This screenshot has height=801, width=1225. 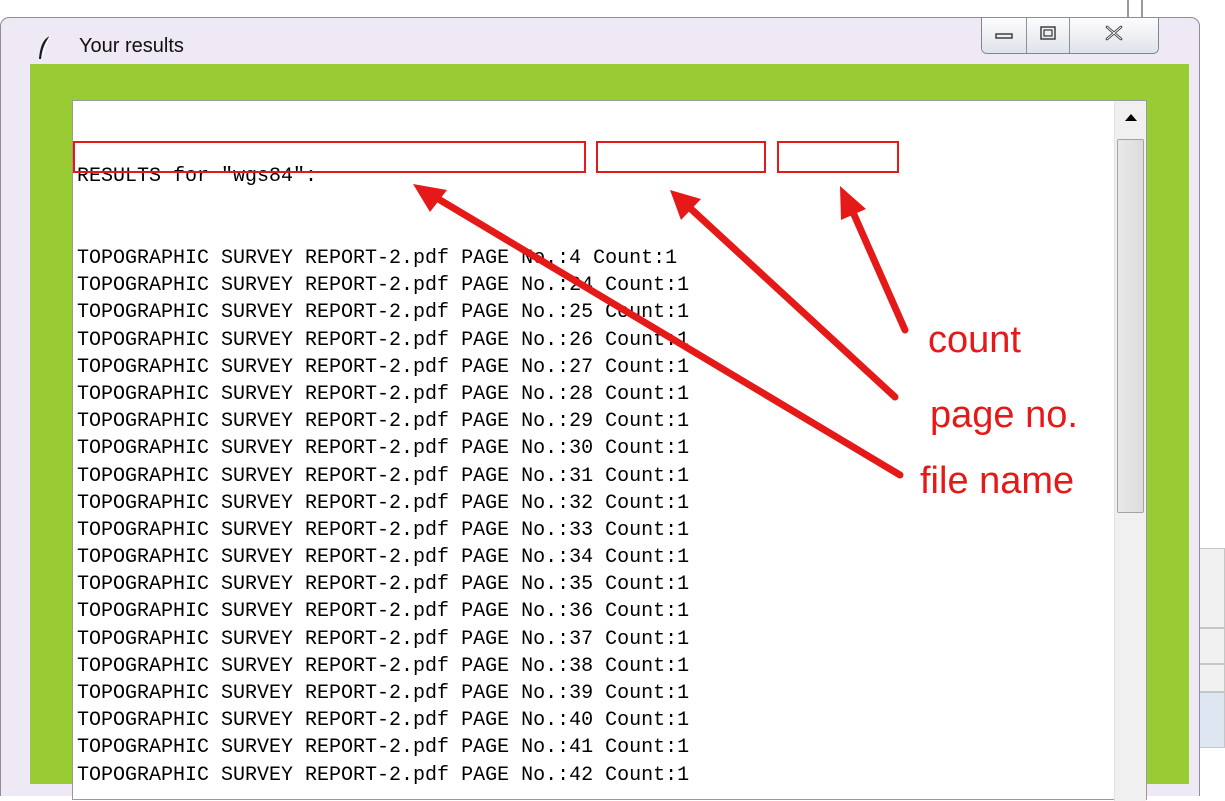 I want to click on close-icon, so click(x=1114, y=35).